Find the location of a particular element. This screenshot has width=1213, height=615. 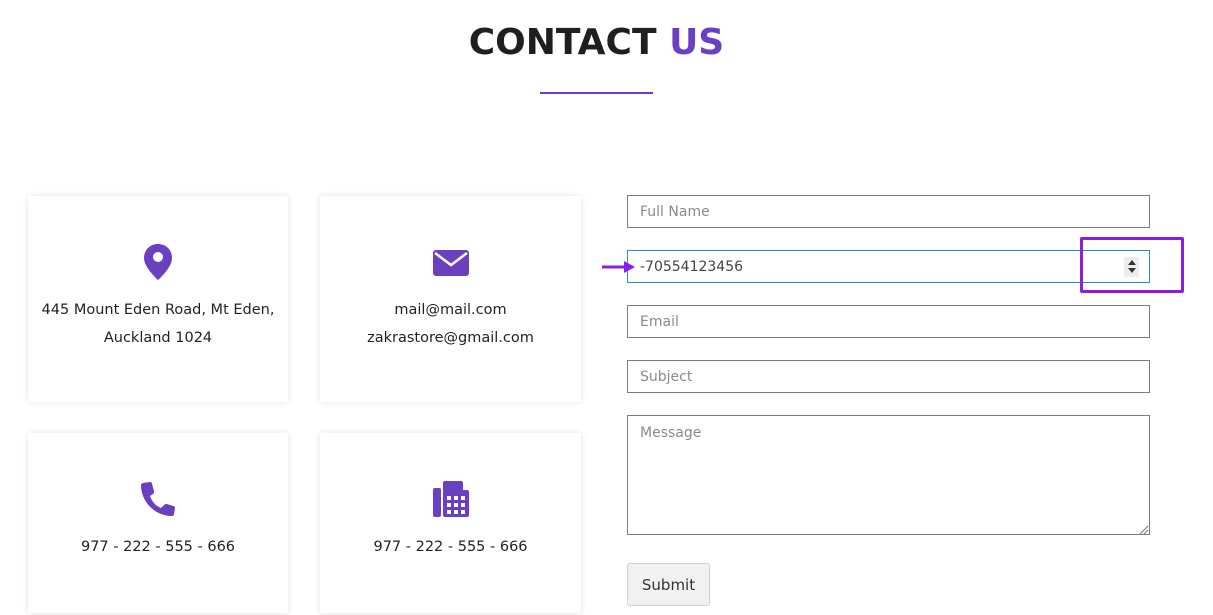

resize-handle-icon is located at coordinates (1143, 527).